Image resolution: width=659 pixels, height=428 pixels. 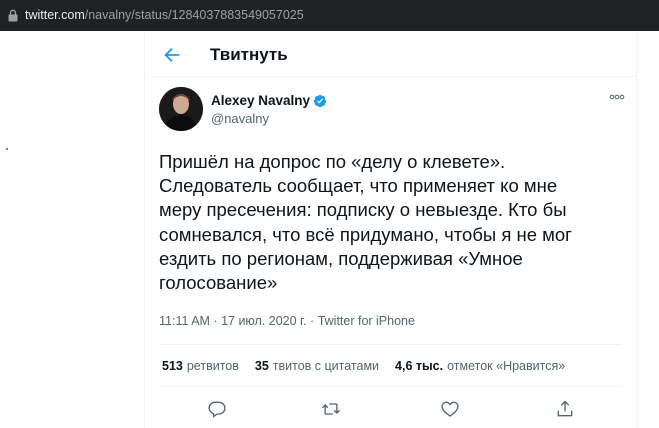 I want to click on quotes-stat: 35 твитов с цитатами, so click(x=317, y=366).